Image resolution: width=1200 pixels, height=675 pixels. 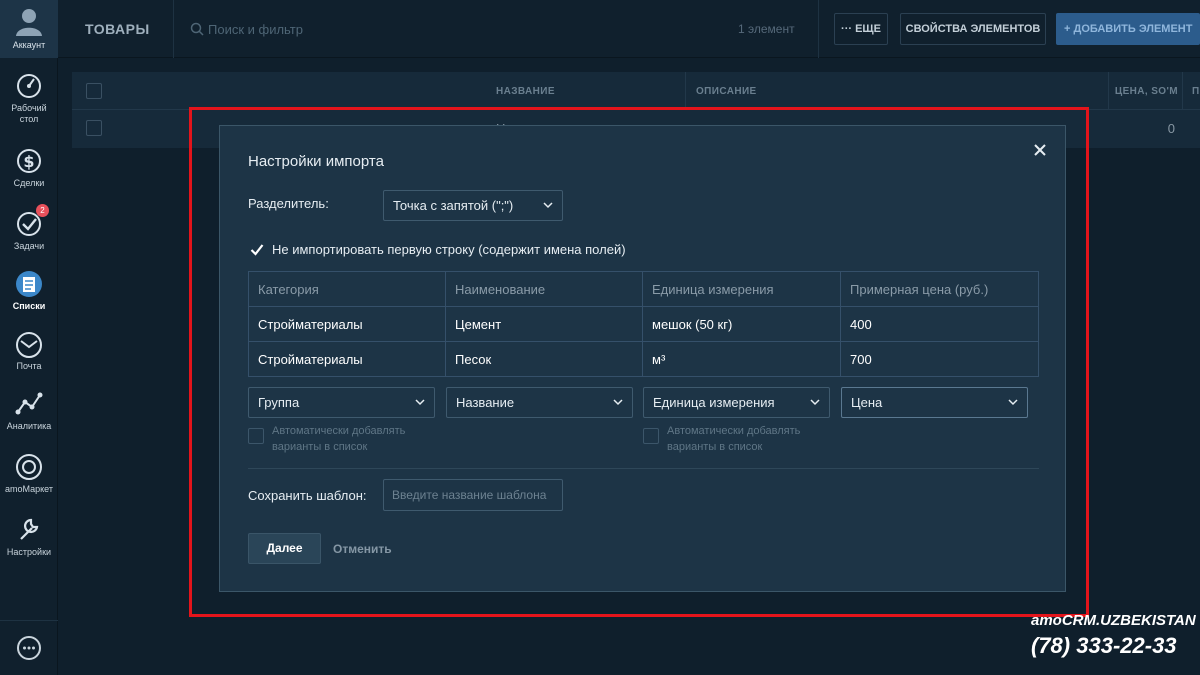 I want to click on sidebar-item-deals: $ Сделки, so click(x=29, y=167).